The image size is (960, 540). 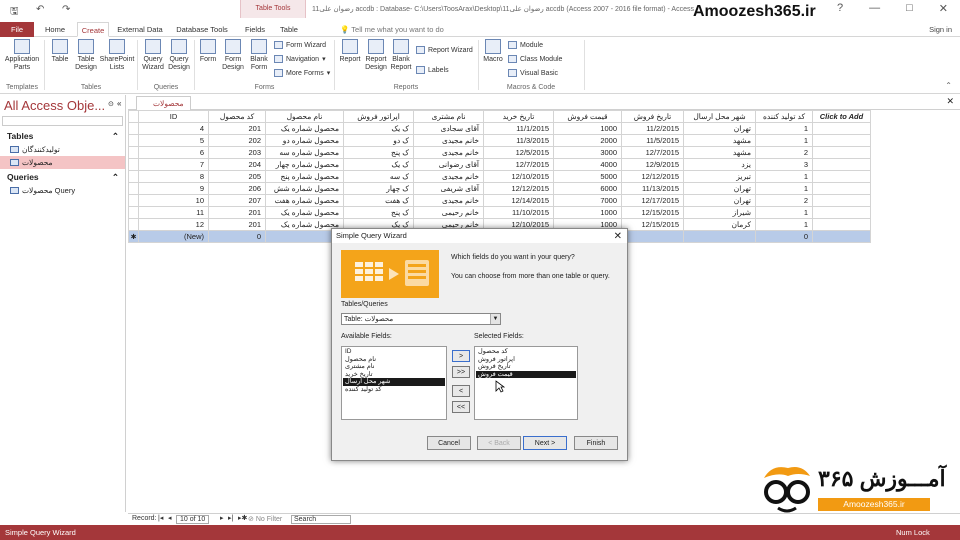 What do you see at coordinates (378, 116) in the screenshot?
I see `column-header: اپراتور فروش` at bounding box center [378, 116].